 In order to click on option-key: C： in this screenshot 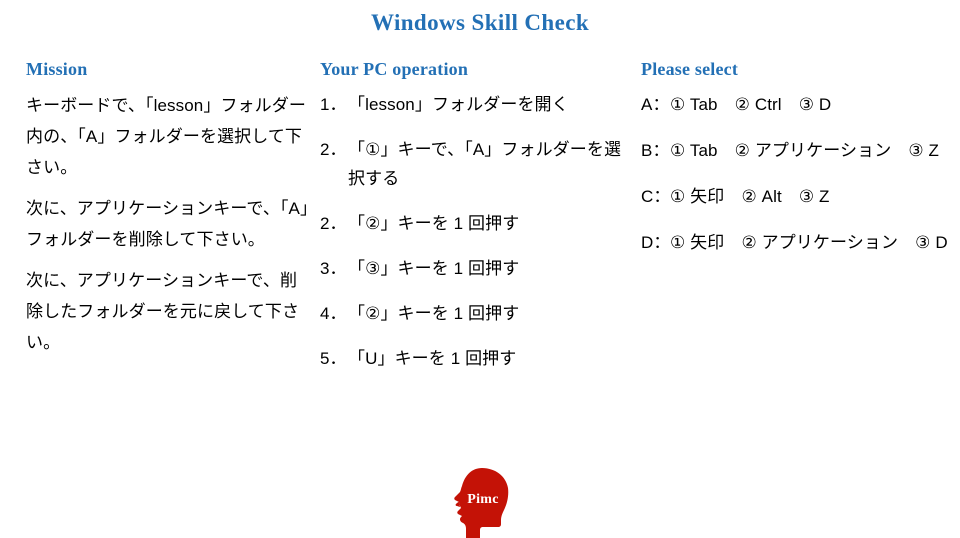, I will do `click(656, 196)`.